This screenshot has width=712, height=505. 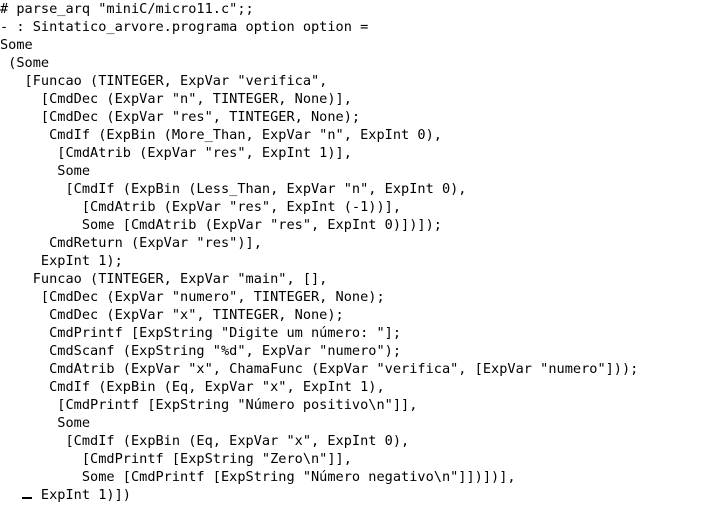 I want to click on output-line: [CmdDec (ExpVar "n", TINTEGER, None)],, so click(x=176, y=99).